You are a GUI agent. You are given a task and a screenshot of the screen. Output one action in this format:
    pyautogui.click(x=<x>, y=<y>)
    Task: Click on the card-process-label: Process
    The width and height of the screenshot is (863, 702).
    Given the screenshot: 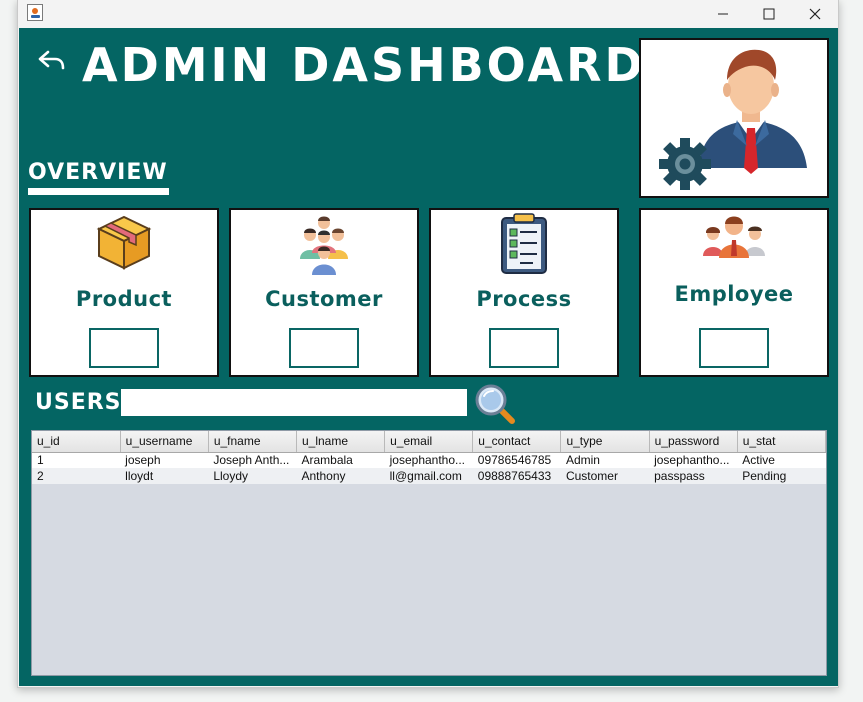 What is the action you would take?
    pyautogui.click(x=524, y=299)
    